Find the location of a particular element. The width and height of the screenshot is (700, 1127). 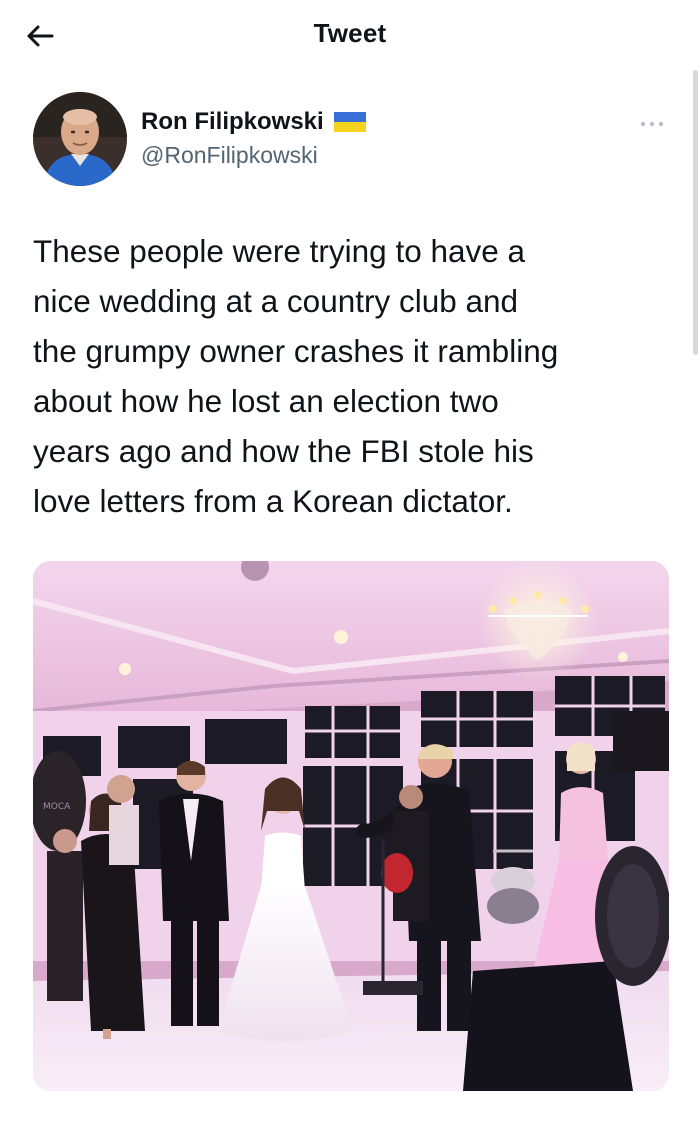

more-options-button is located at coordinates (652, 124).